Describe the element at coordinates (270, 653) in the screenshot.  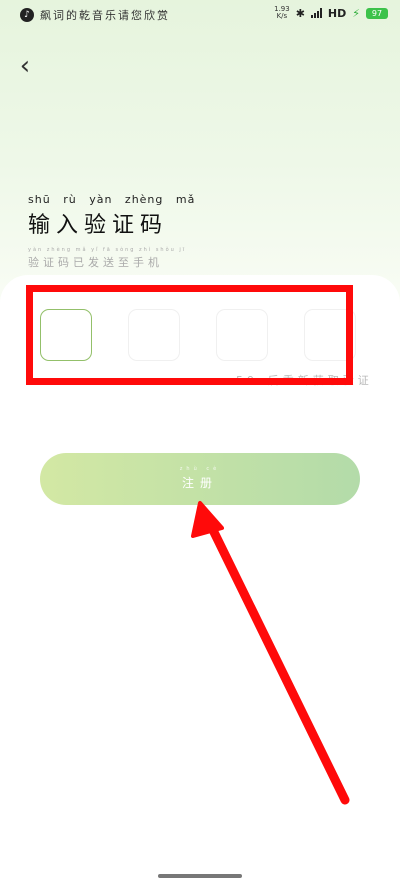
I see `annotation-arrow` at that location.